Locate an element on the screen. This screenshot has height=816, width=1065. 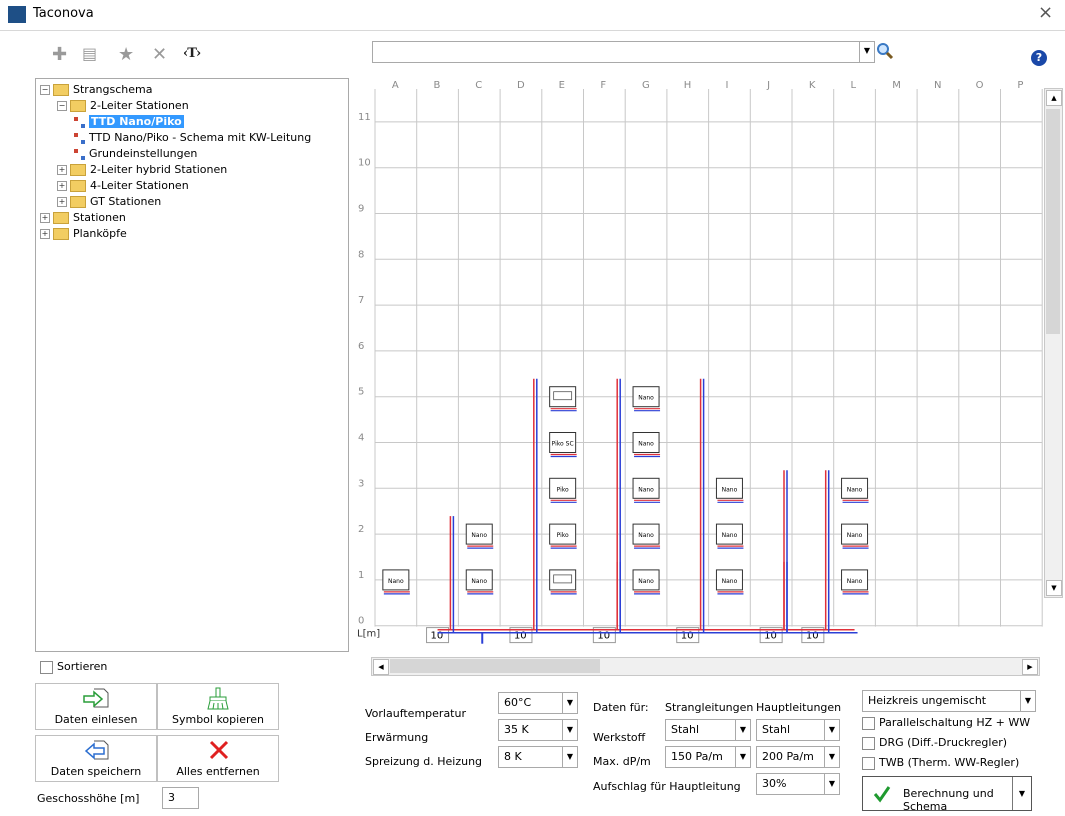
drg-checkbox is located at coordinates (868, 743).